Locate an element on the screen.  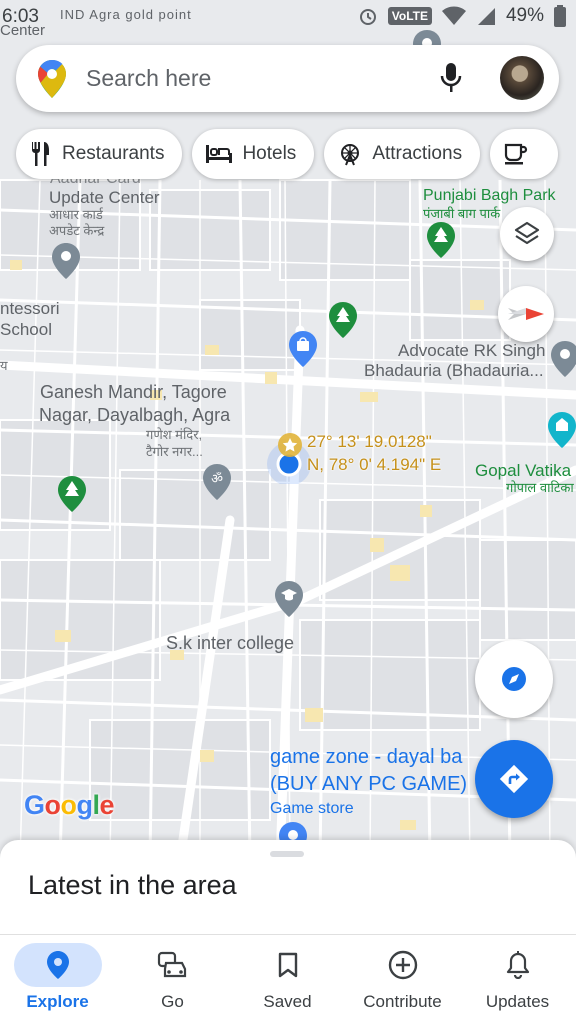
nav-contribute-icon-wrap is located at coordinates (403, 965).